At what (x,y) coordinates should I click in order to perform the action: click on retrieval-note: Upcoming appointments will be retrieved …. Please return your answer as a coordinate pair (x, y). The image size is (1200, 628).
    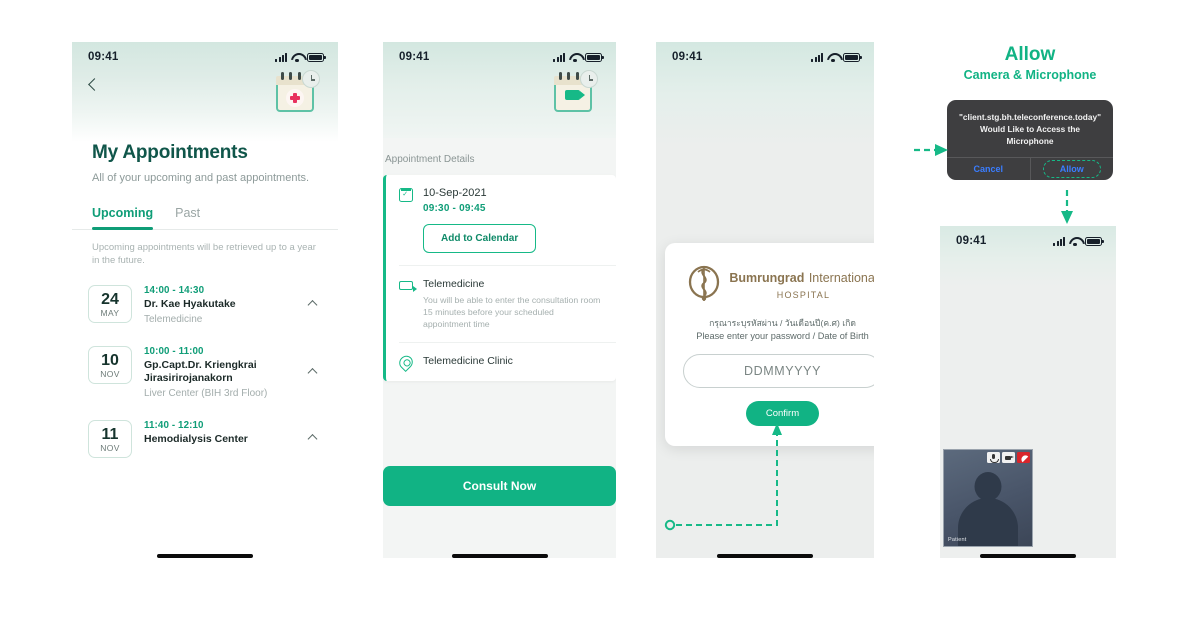
    Looking at the image, I should click on (204, 254).